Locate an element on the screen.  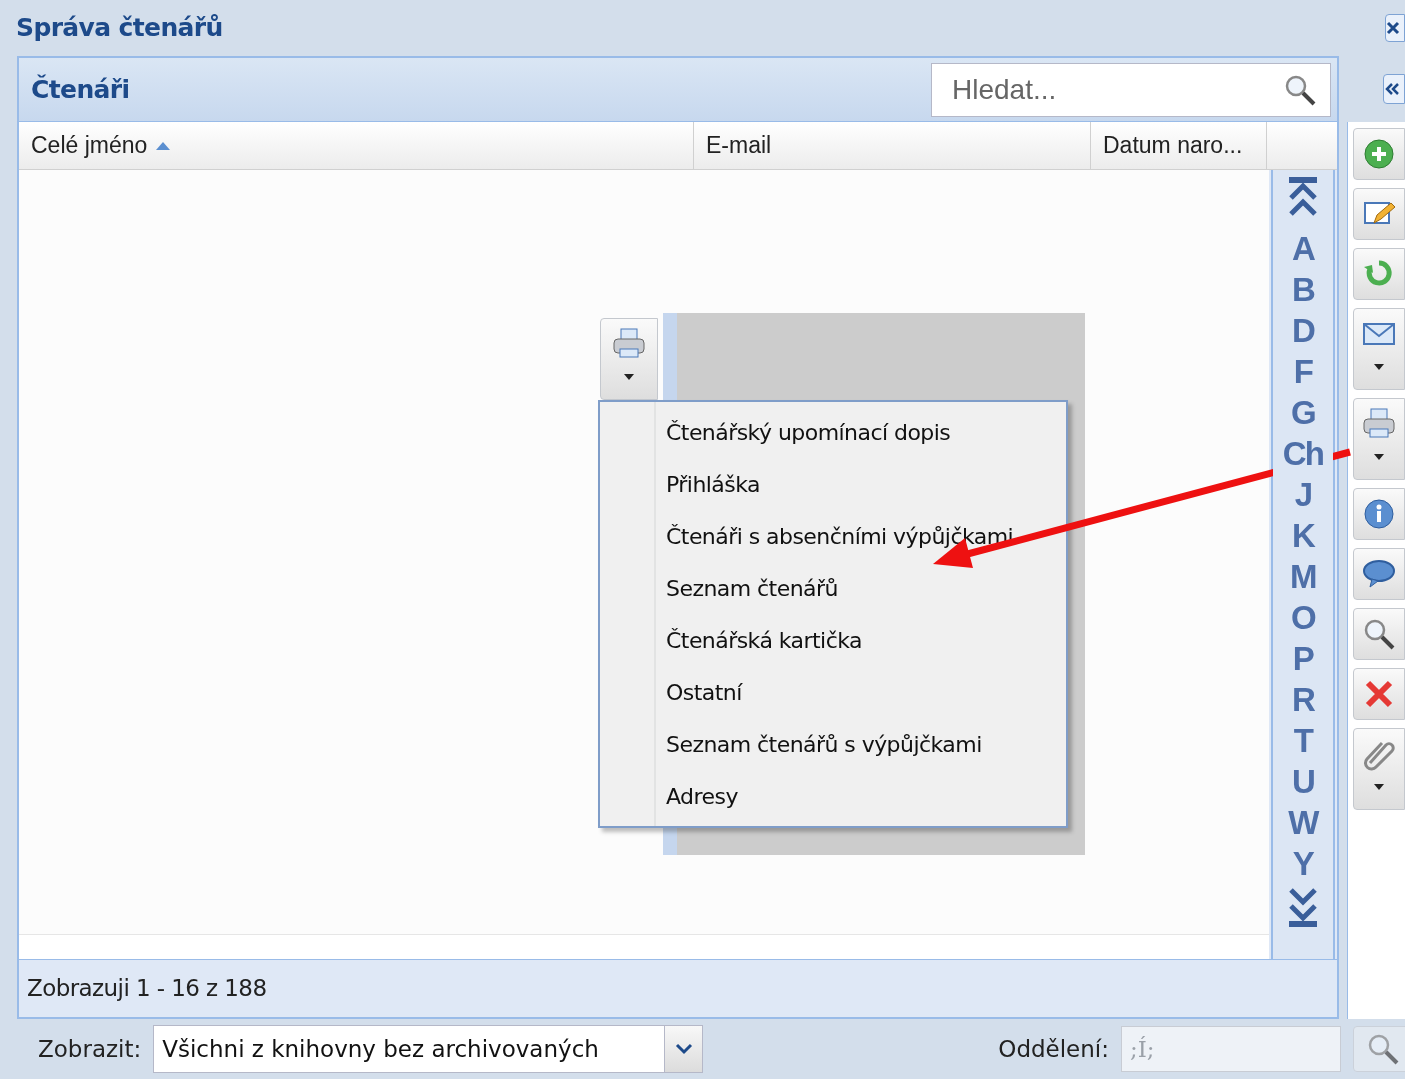
menu-item: Adresy is located at coordinates (866, 796).